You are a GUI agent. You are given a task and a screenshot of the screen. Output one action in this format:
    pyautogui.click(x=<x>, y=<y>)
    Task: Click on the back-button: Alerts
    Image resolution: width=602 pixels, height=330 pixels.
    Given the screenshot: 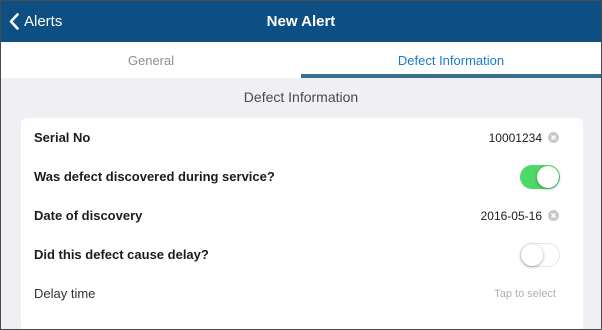 What is the action you would take?
    pyautogui.click(x=35, y=21)
    